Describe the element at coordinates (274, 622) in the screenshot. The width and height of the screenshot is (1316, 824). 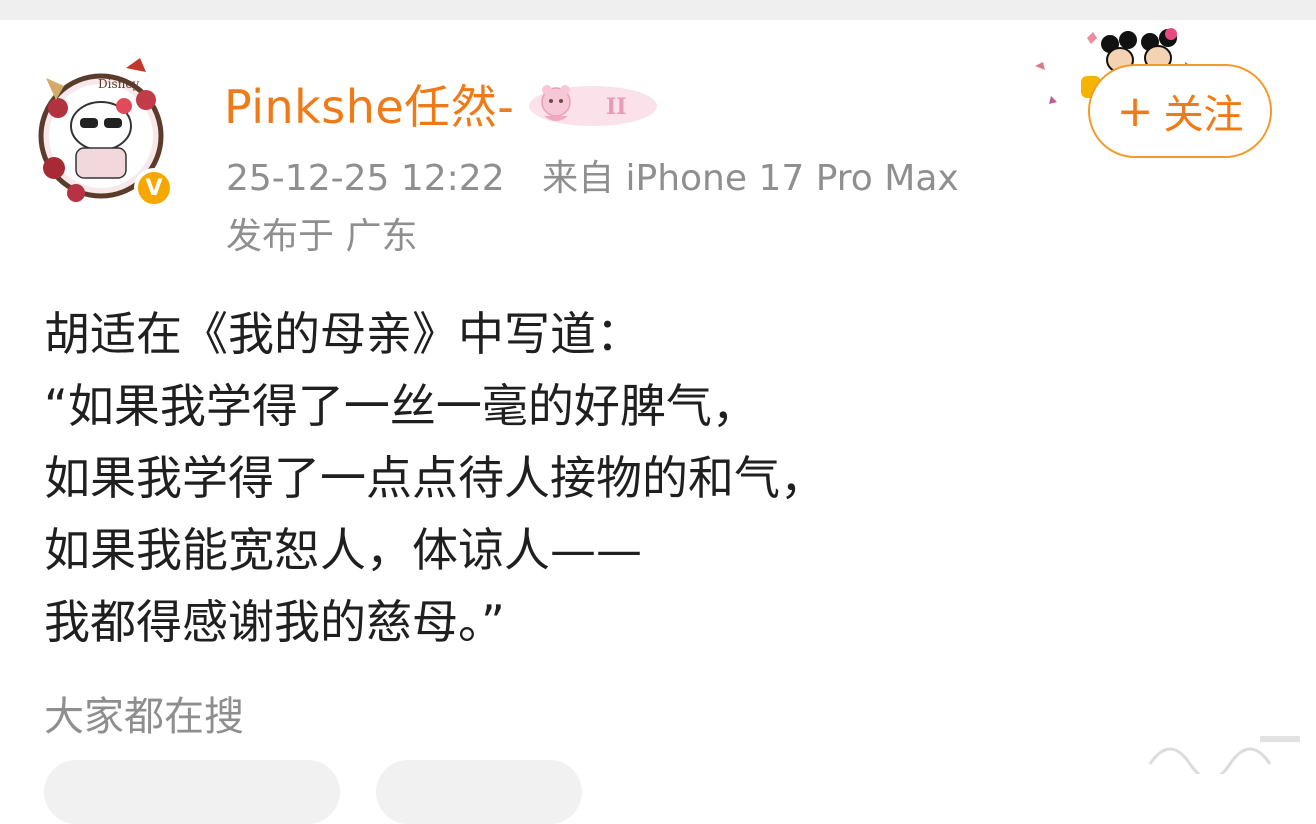
I see `content-line: 我都得感谢我的慈母。”` at that location.